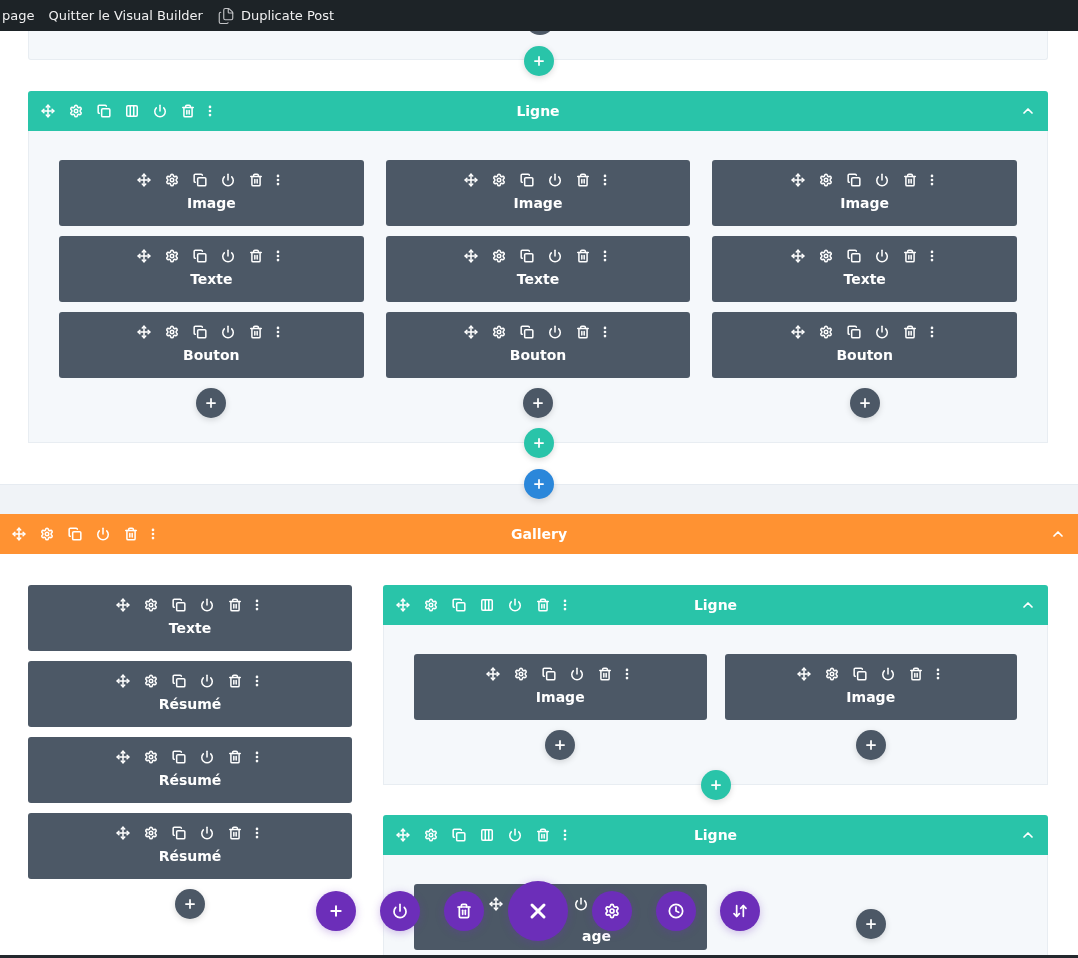  I want to click on toolbar-link: page, so click(18, 15).